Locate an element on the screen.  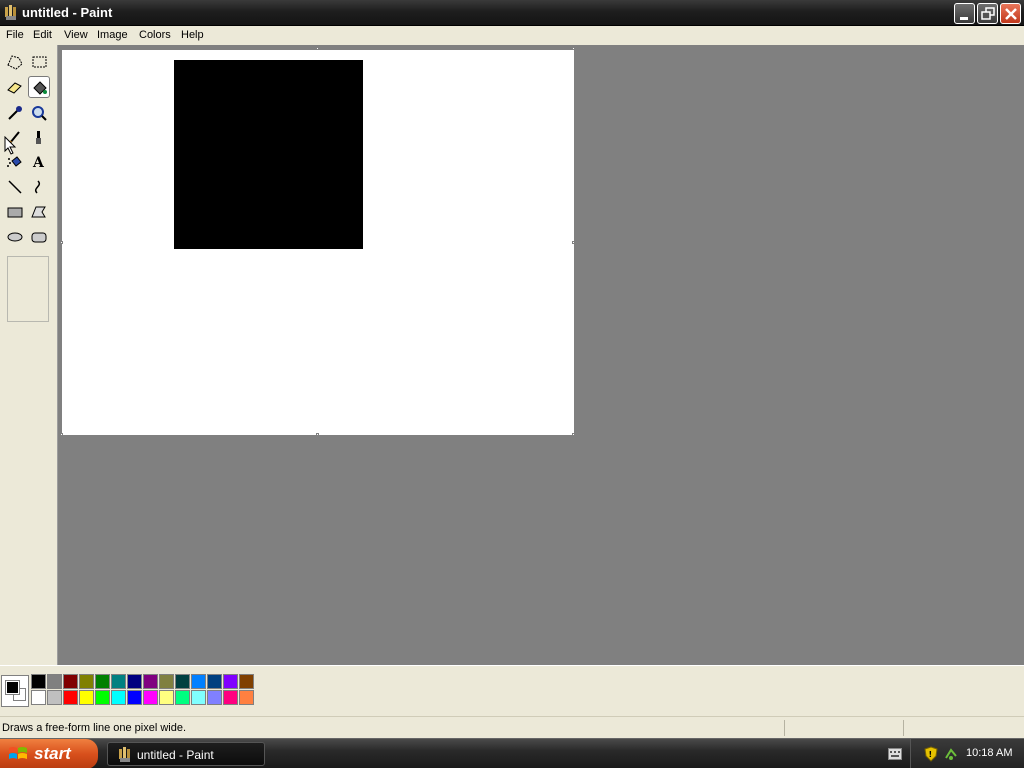
tool-select is located at coordinates (39, 62).